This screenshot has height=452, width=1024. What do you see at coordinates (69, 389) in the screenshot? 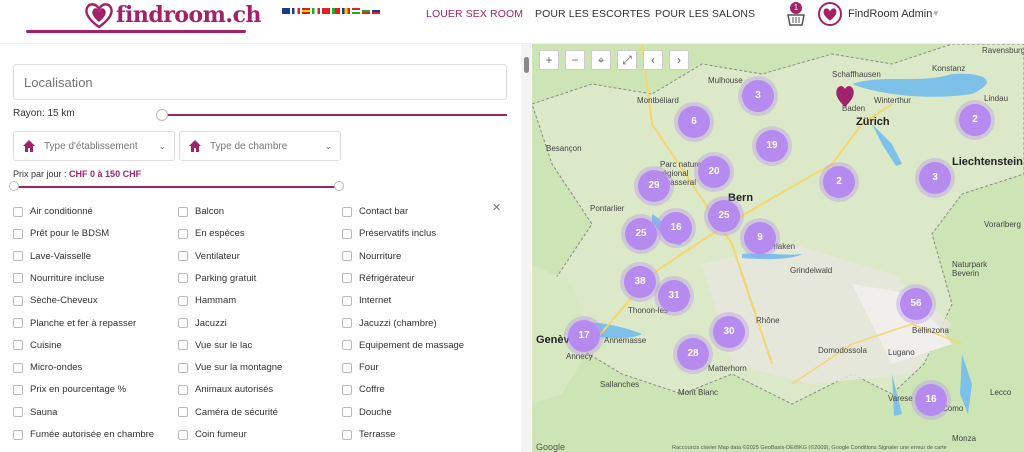
I see `amenity-checkbox: Prix en pourcentage %` at bounding box center [69, 389].